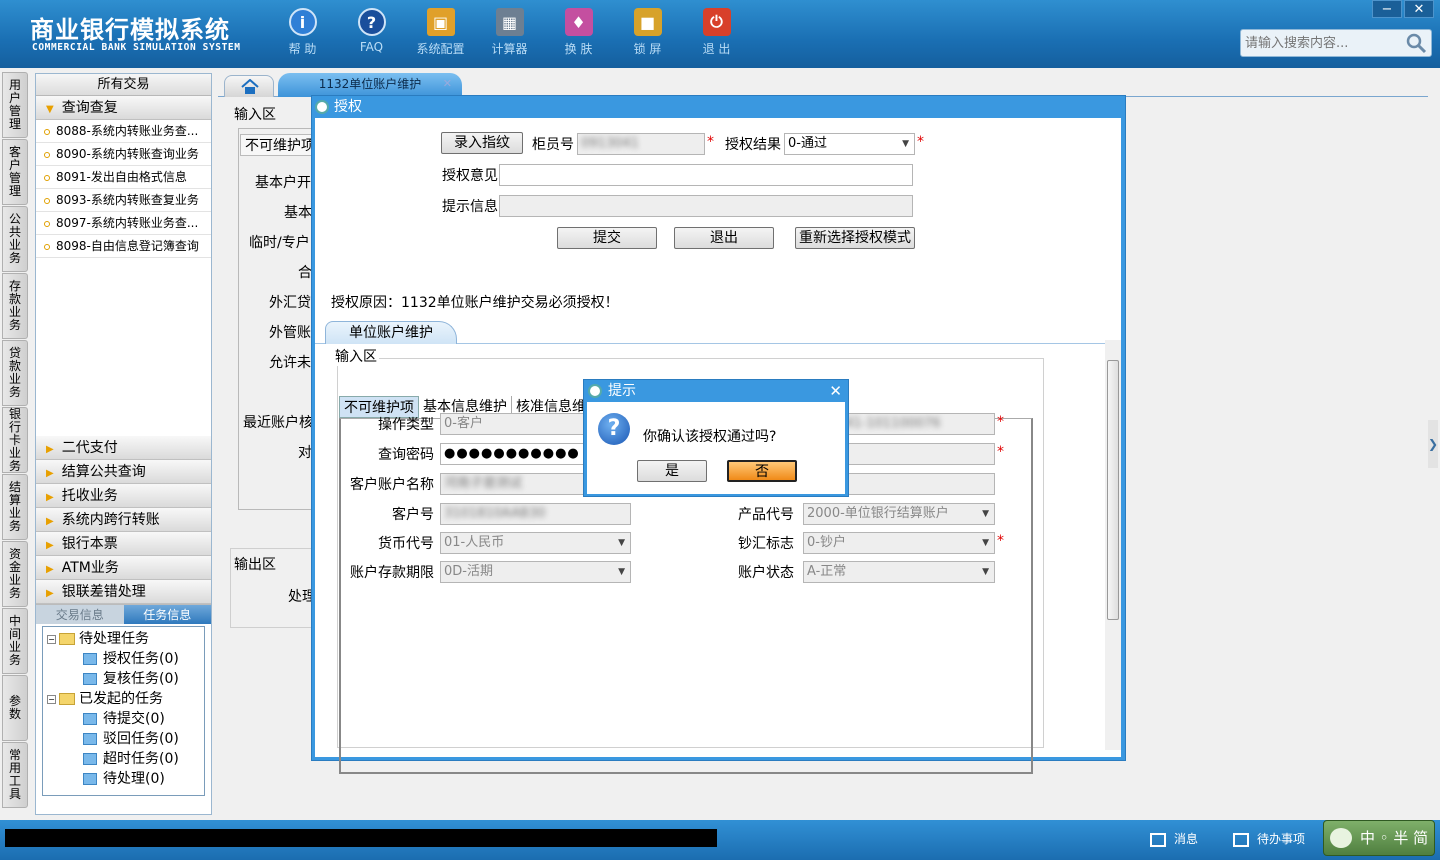  What do you see at coordinates (849, 144) in the screenshot?
I see `auth-result-select: 0-通过 ▼` at bounding box center [849, 144].